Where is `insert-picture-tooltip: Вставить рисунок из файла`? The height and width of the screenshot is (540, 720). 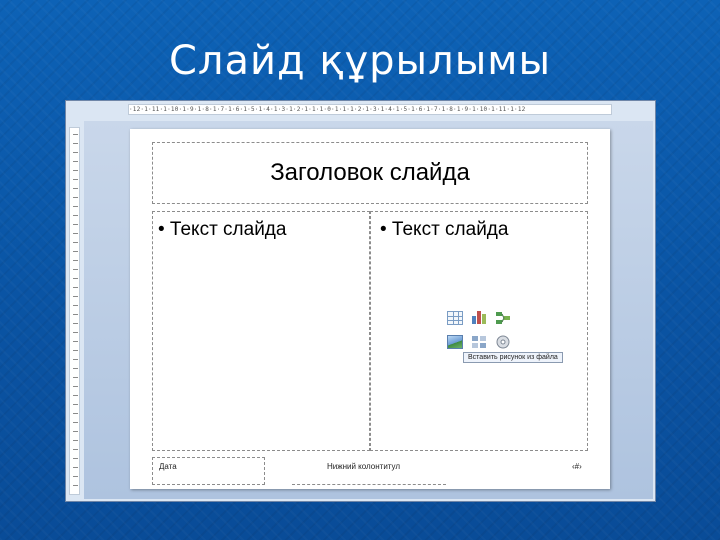
insert-picture-tooltip: Вставить рисунок из файла is located at coordinates (513, 357).